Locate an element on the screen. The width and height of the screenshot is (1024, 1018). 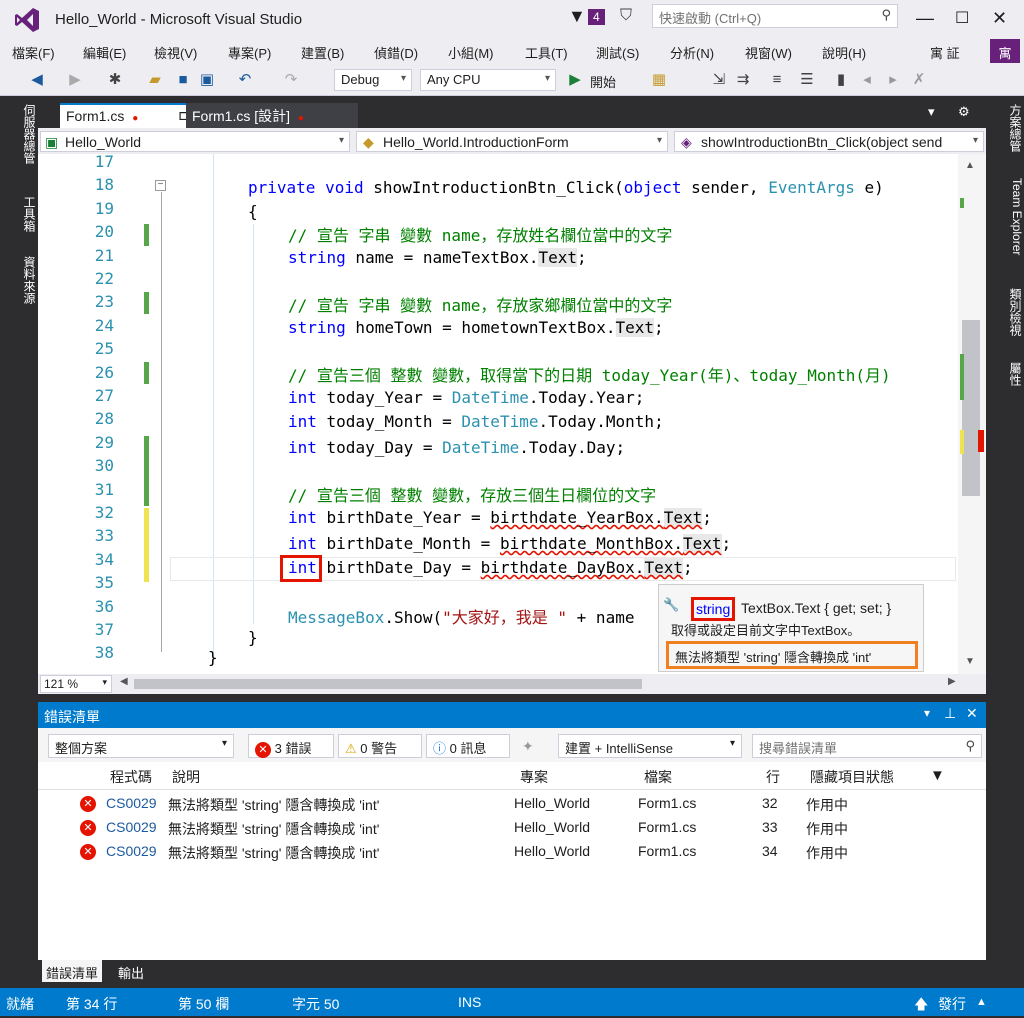
collapse-toggle-icon: − is located at coordinates (160, 185).